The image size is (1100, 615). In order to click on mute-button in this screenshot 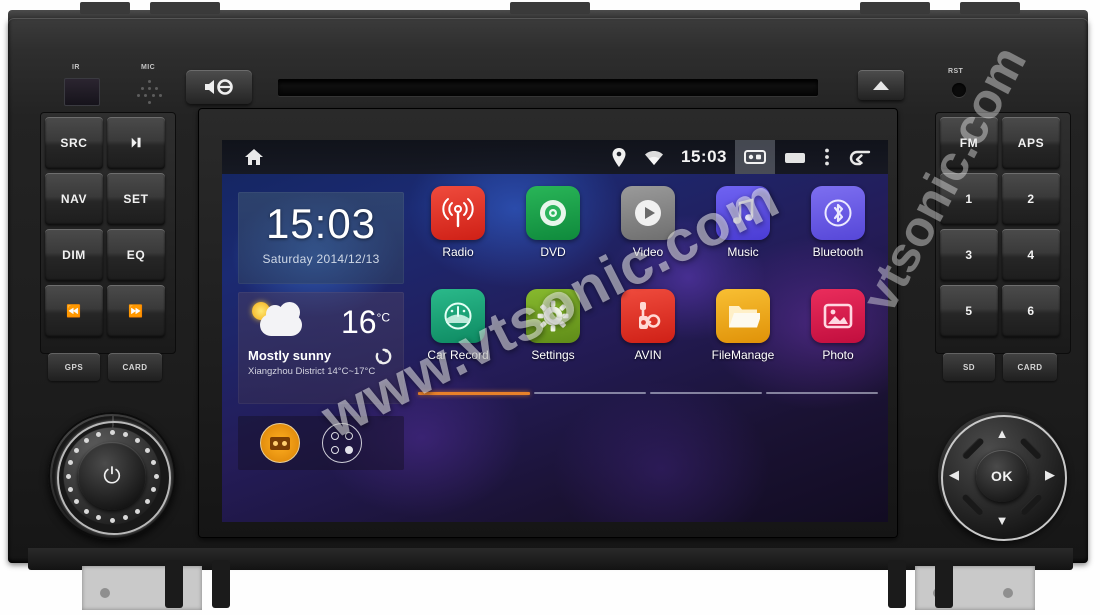, I will do `click(219, 87)`.